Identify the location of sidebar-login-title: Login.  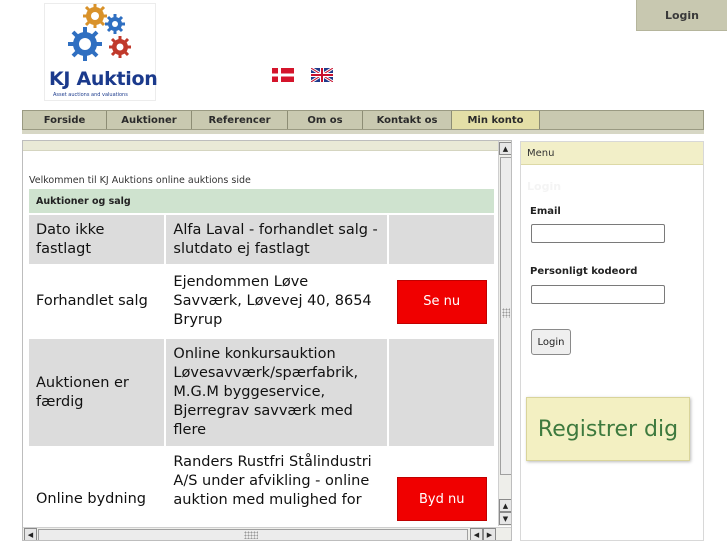
(544, 186).